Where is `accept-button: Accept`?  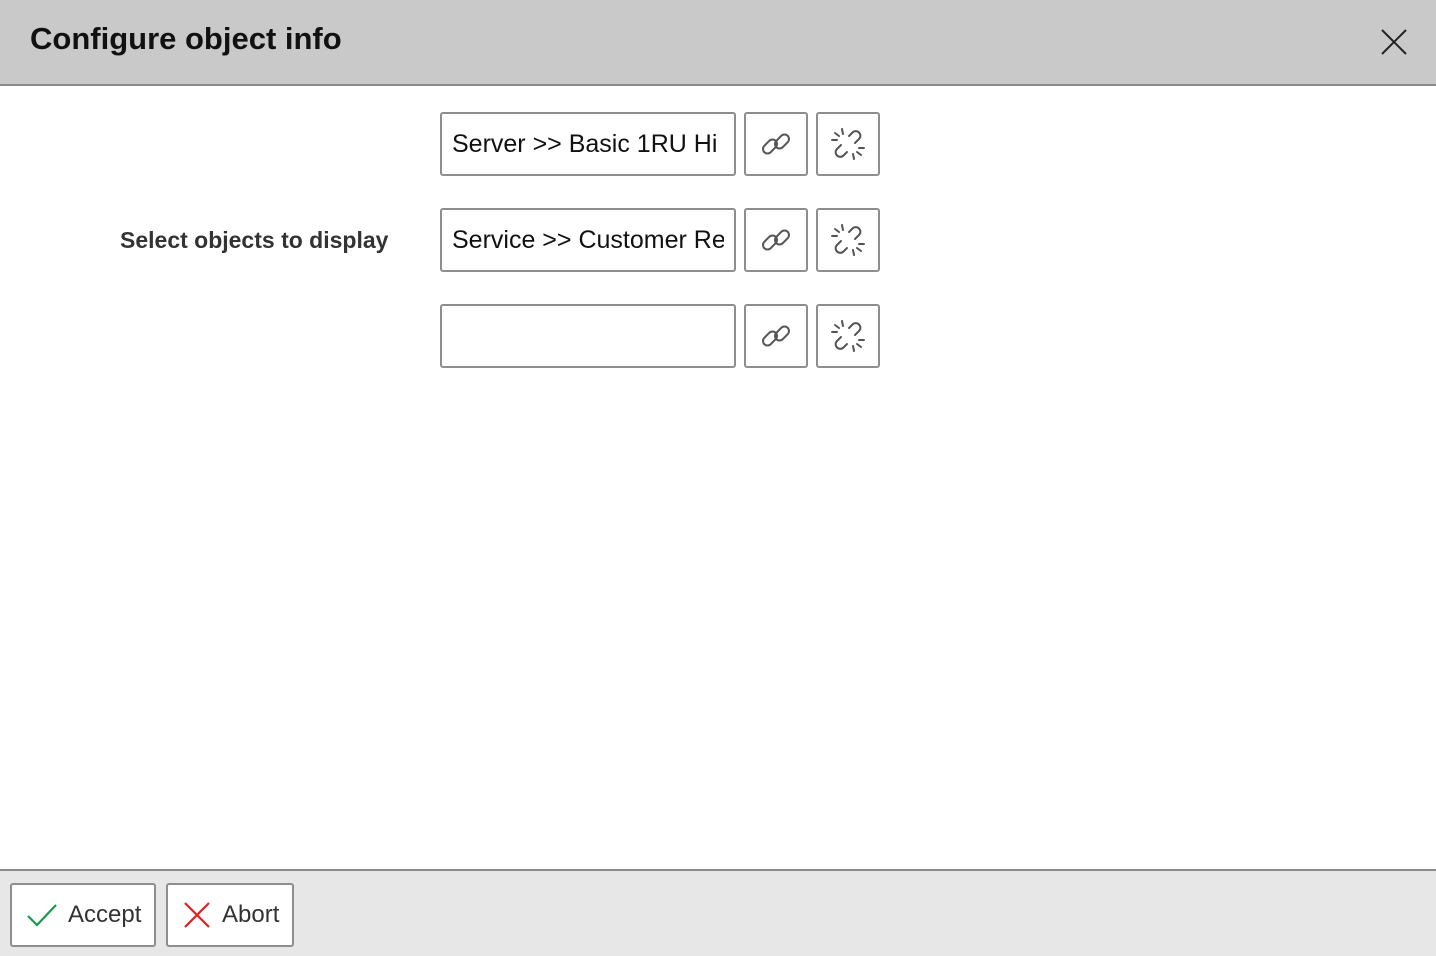
accept-button: Accept is located at coordinates (83, 915).